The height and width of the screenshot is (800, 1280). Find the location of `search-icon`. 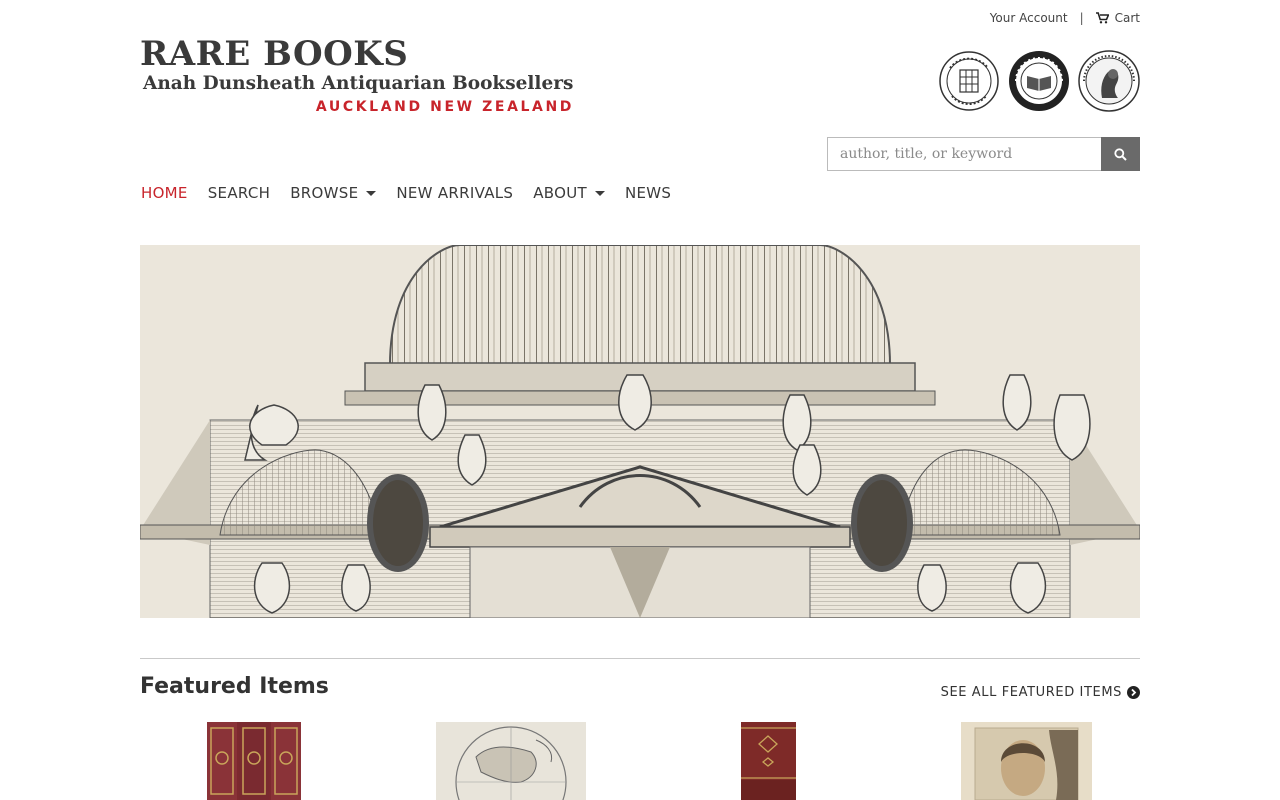

search-icon is located at coordinates (1120, 154).